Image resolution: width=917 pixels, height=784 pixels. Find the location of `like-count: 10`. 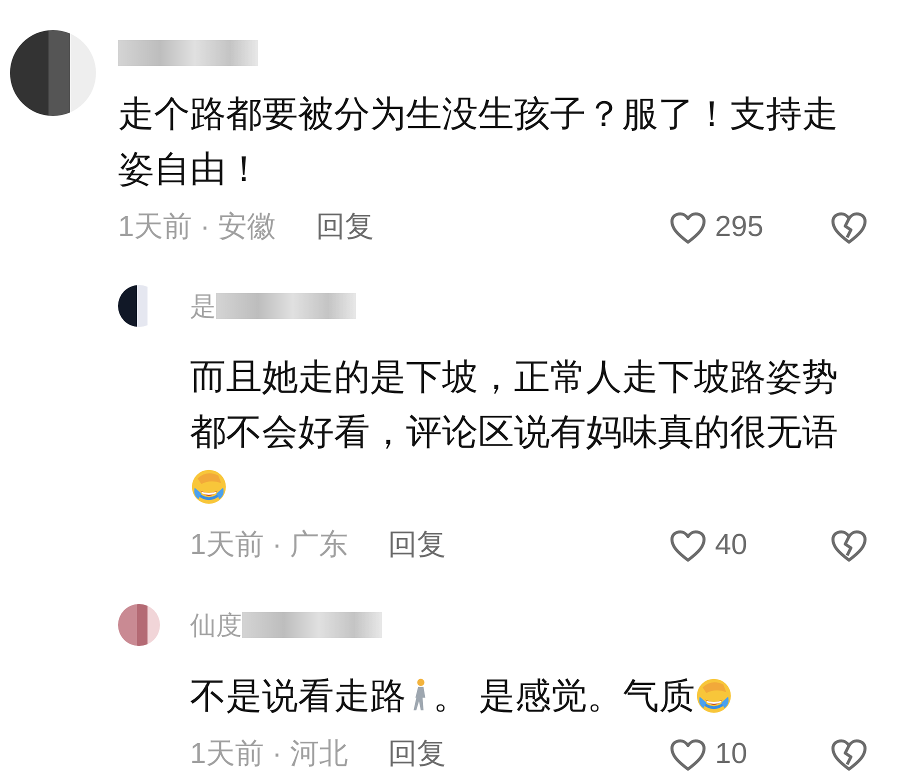

like-count: 10 is located at coordinates (731, 754).